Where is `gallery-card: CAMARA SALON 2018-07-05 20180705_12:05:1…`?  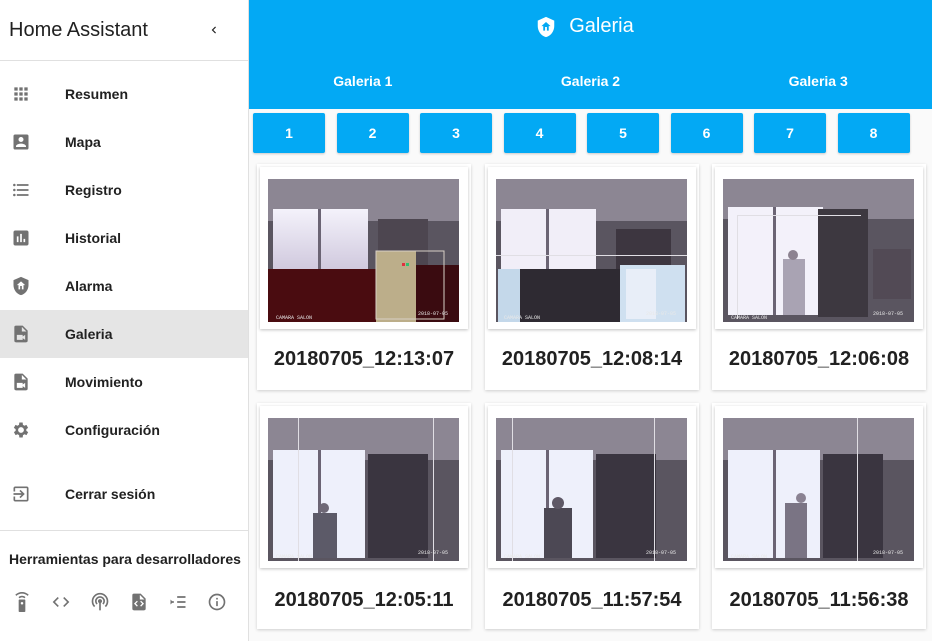
gallery-card: CAMARA SALON 2018-07-05 20180705_12:05:1… is located at coordinates (364, 516).